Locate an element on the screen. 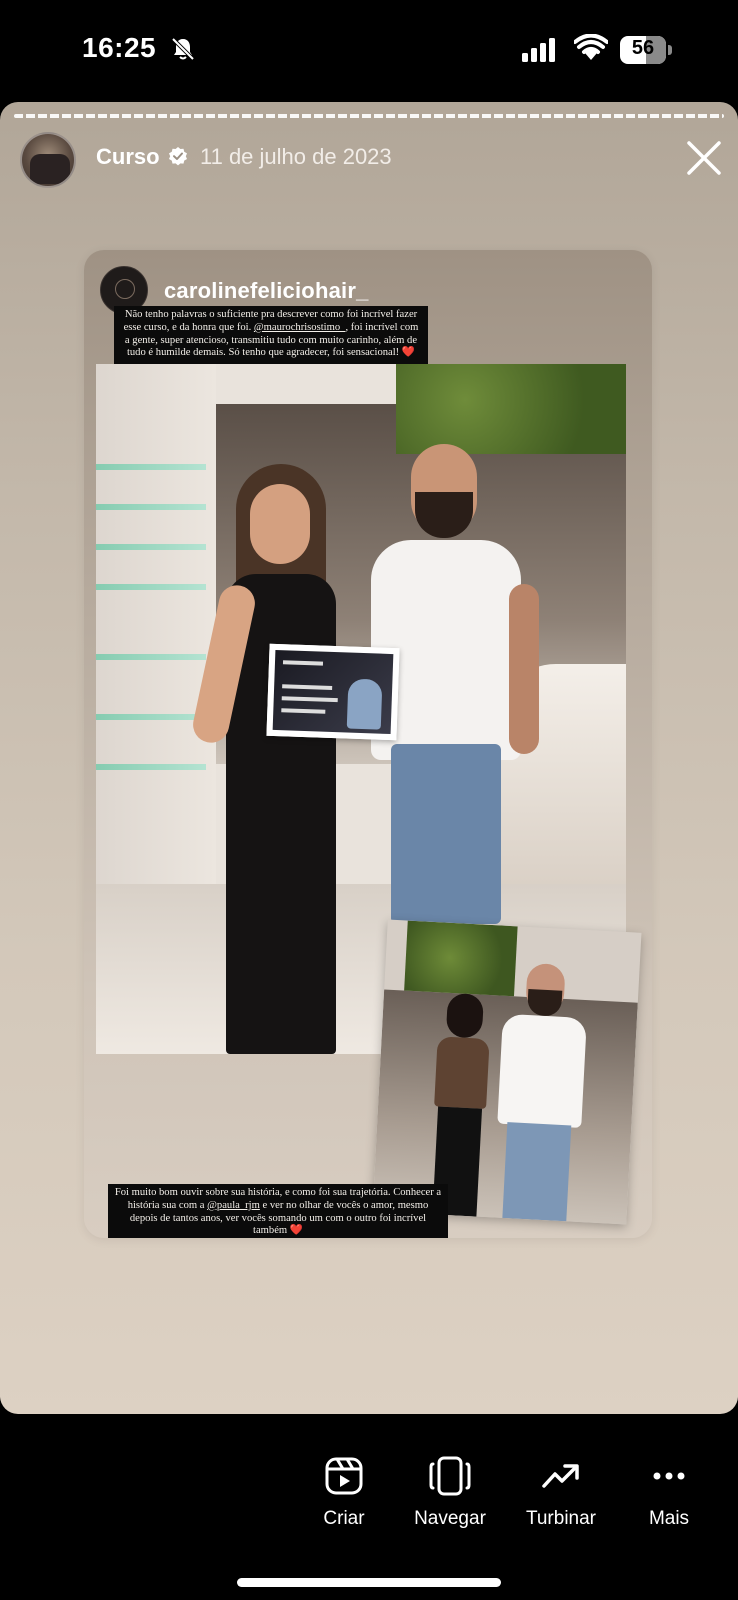 The image size is (738, 1600). story-username: Curso is located at coordinates (128, 157).